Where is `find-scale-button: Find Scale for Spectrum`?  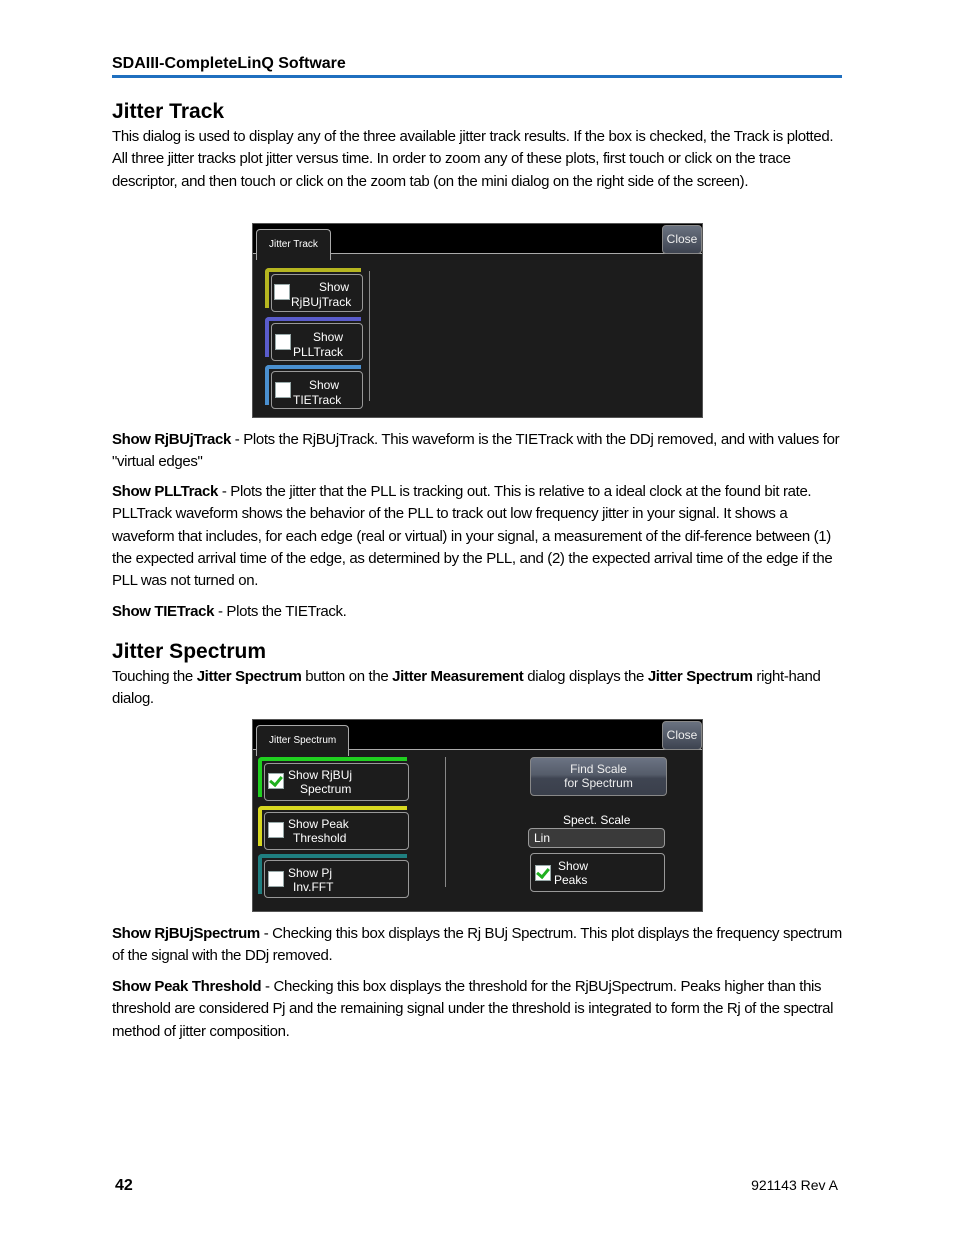 find-scale-button: Find Scale for Spectrum is located at coordinates (598, 776).